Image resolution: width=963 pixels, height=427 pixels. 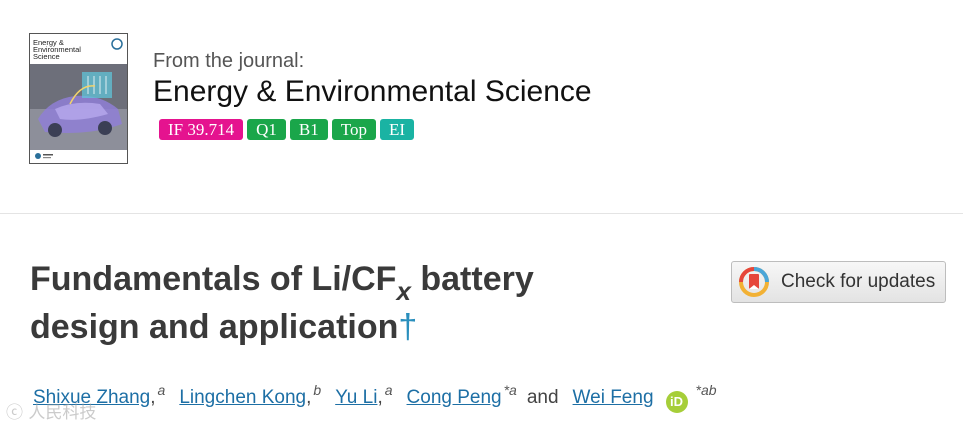 I want to click on top-badge: Top, so click(x=353, y=129).